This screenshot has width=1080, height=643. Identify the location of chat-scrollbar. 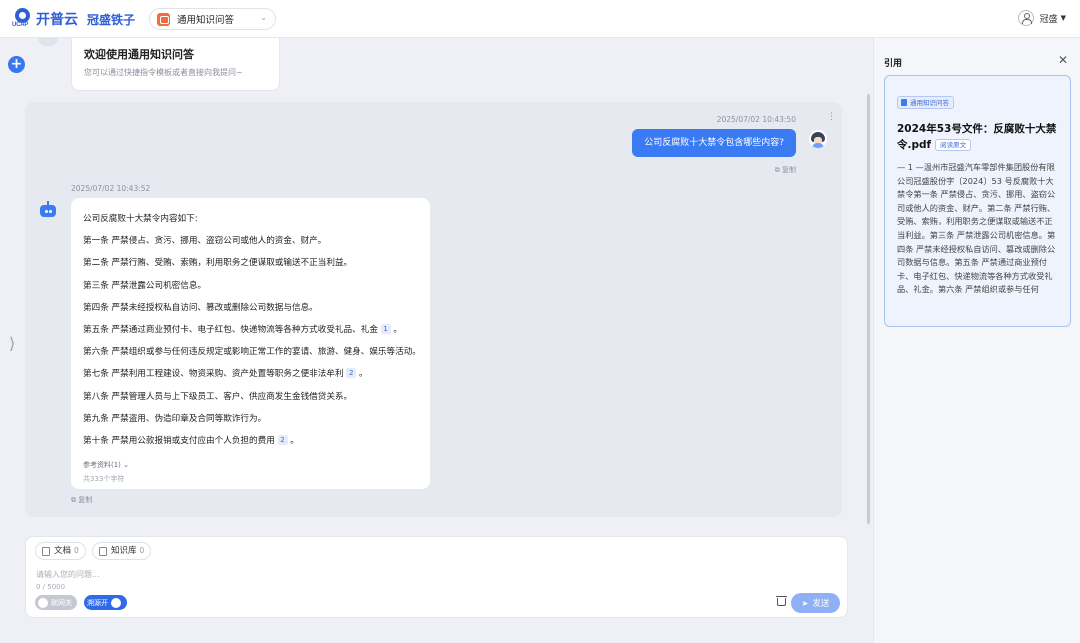
(868, 309).